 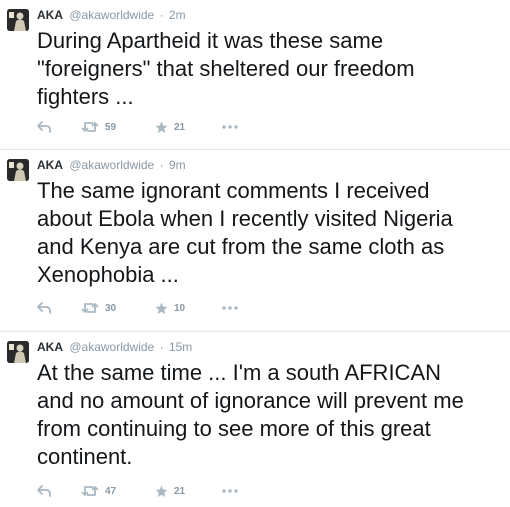 I want to click on retweet-count: 47, so click(x=111, y=491).